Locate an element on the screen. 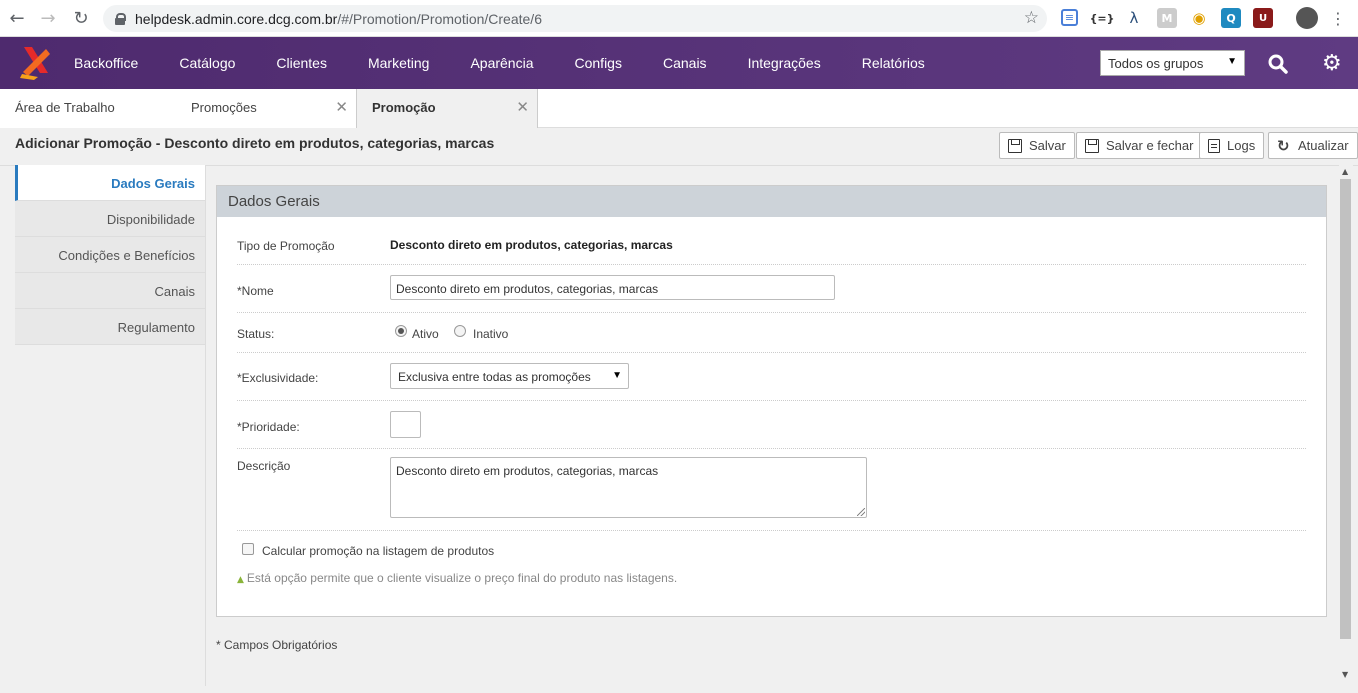 The image size is (1358, 693). tab-area-de-trabalho: Área de Trabalho is located at coordinates (88, 108).